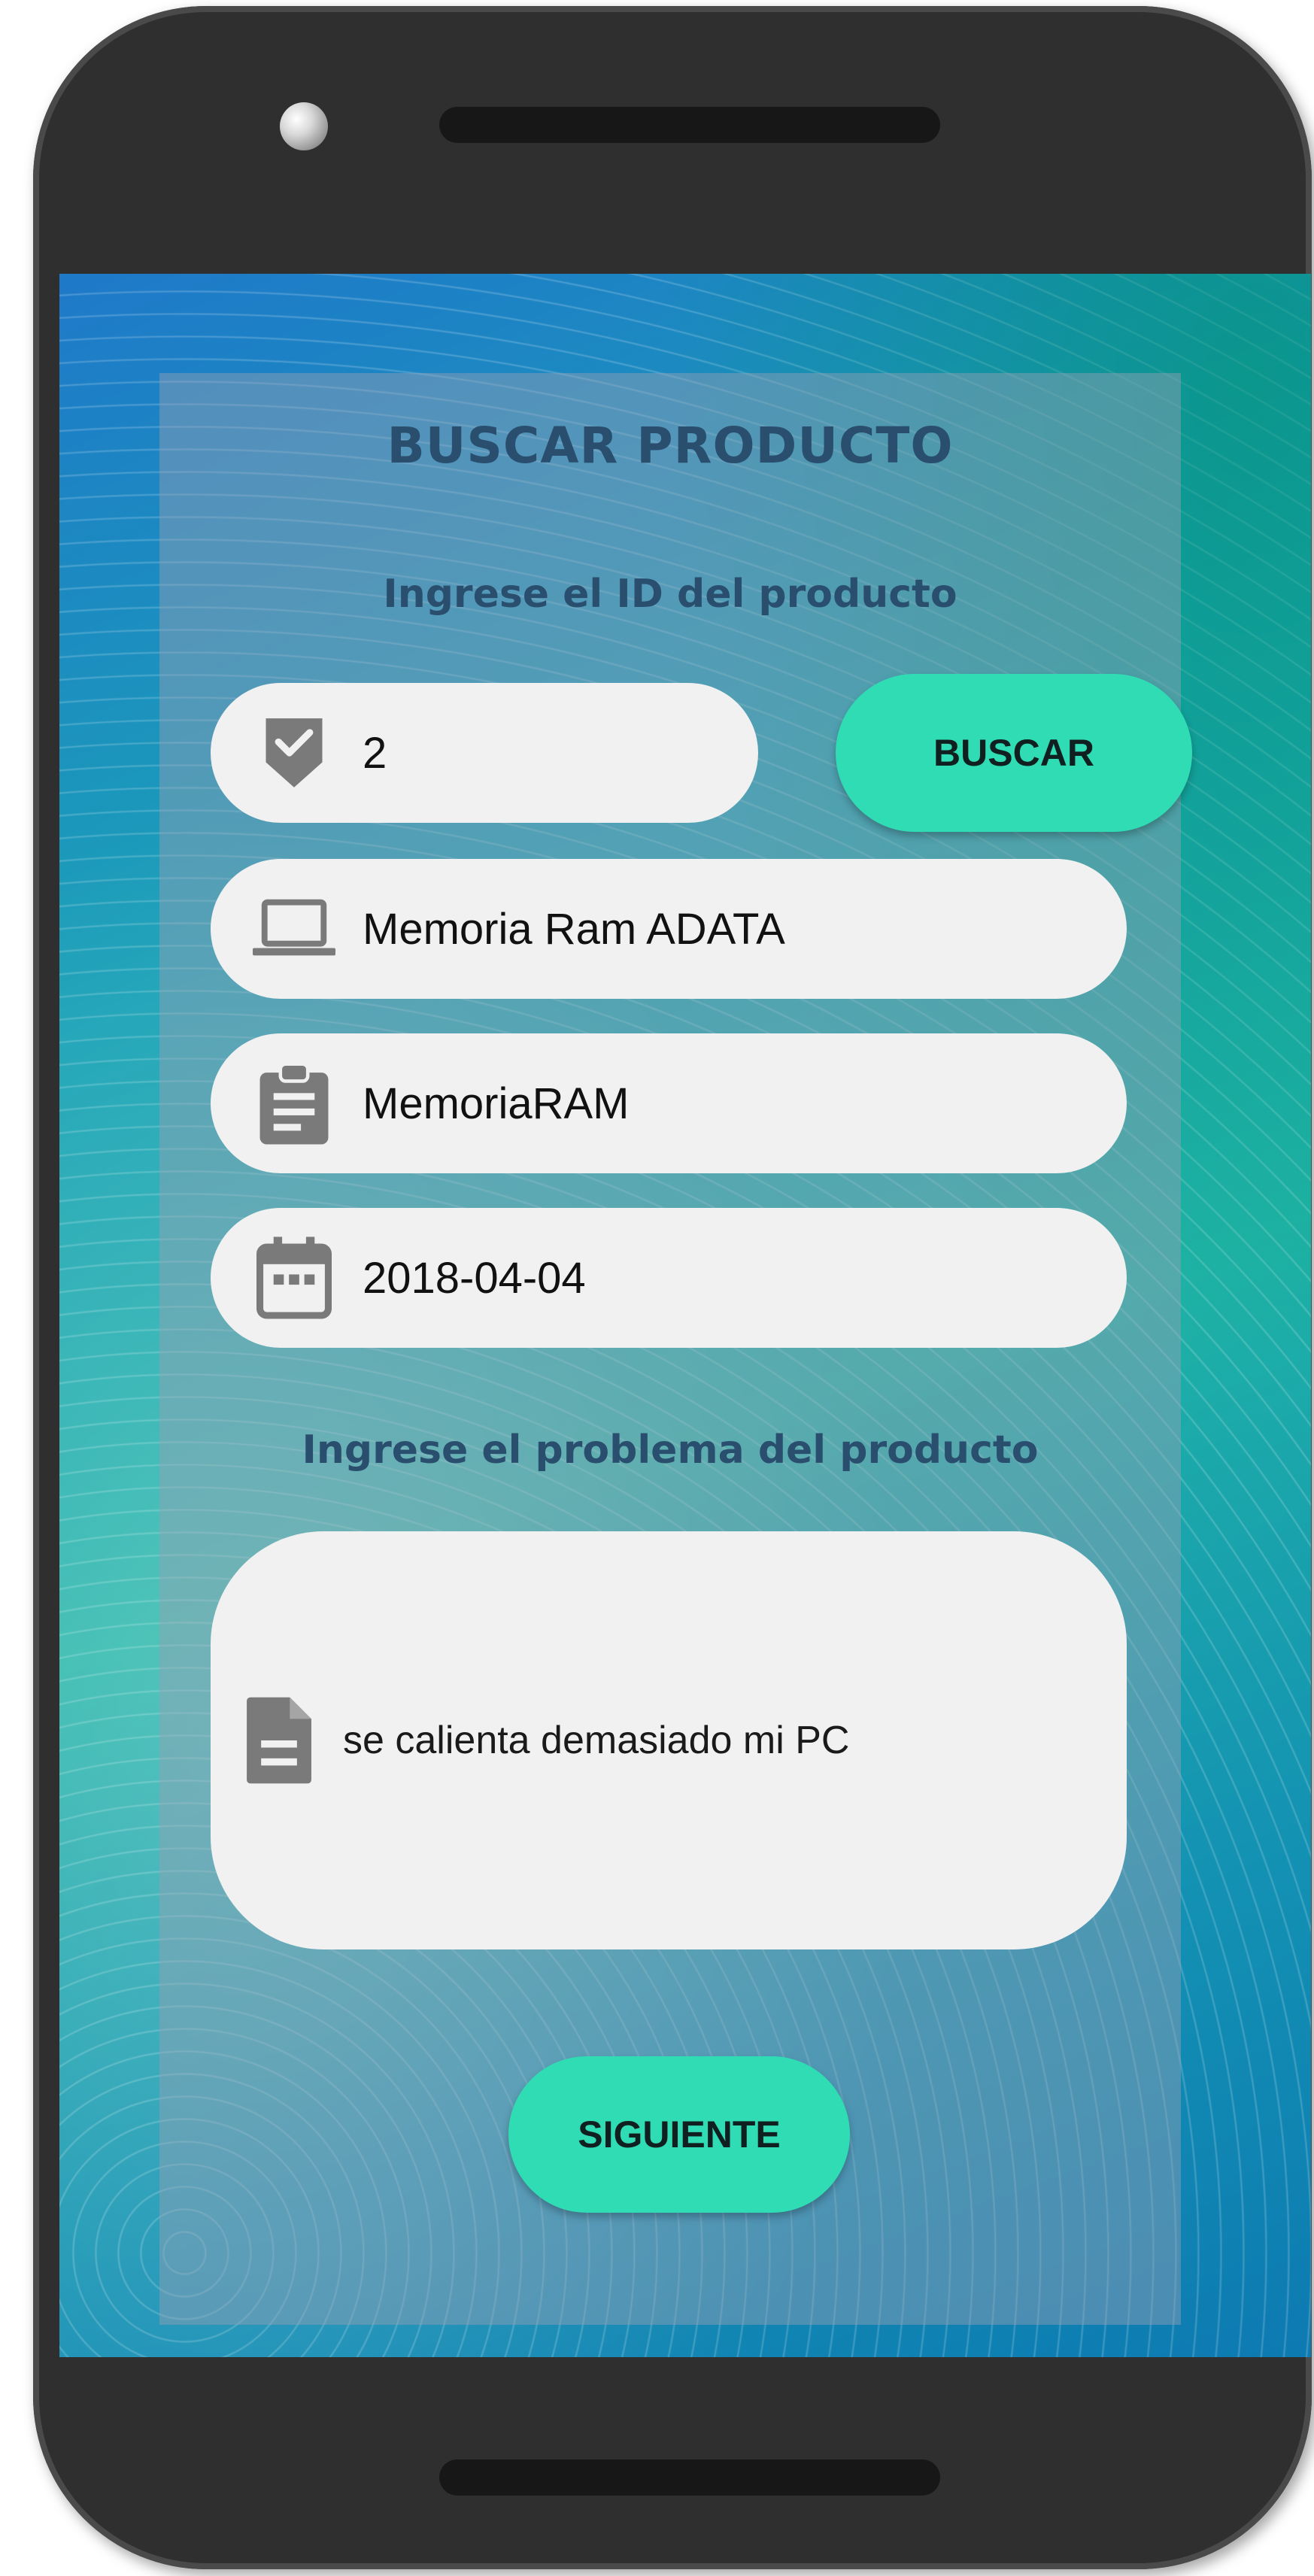 The height and width of the screenshot is (2576, 1314). What do you see at coordinates (689, 2477) in the screenshot?
I see `home-bar` at bounding box center [689, 2477].